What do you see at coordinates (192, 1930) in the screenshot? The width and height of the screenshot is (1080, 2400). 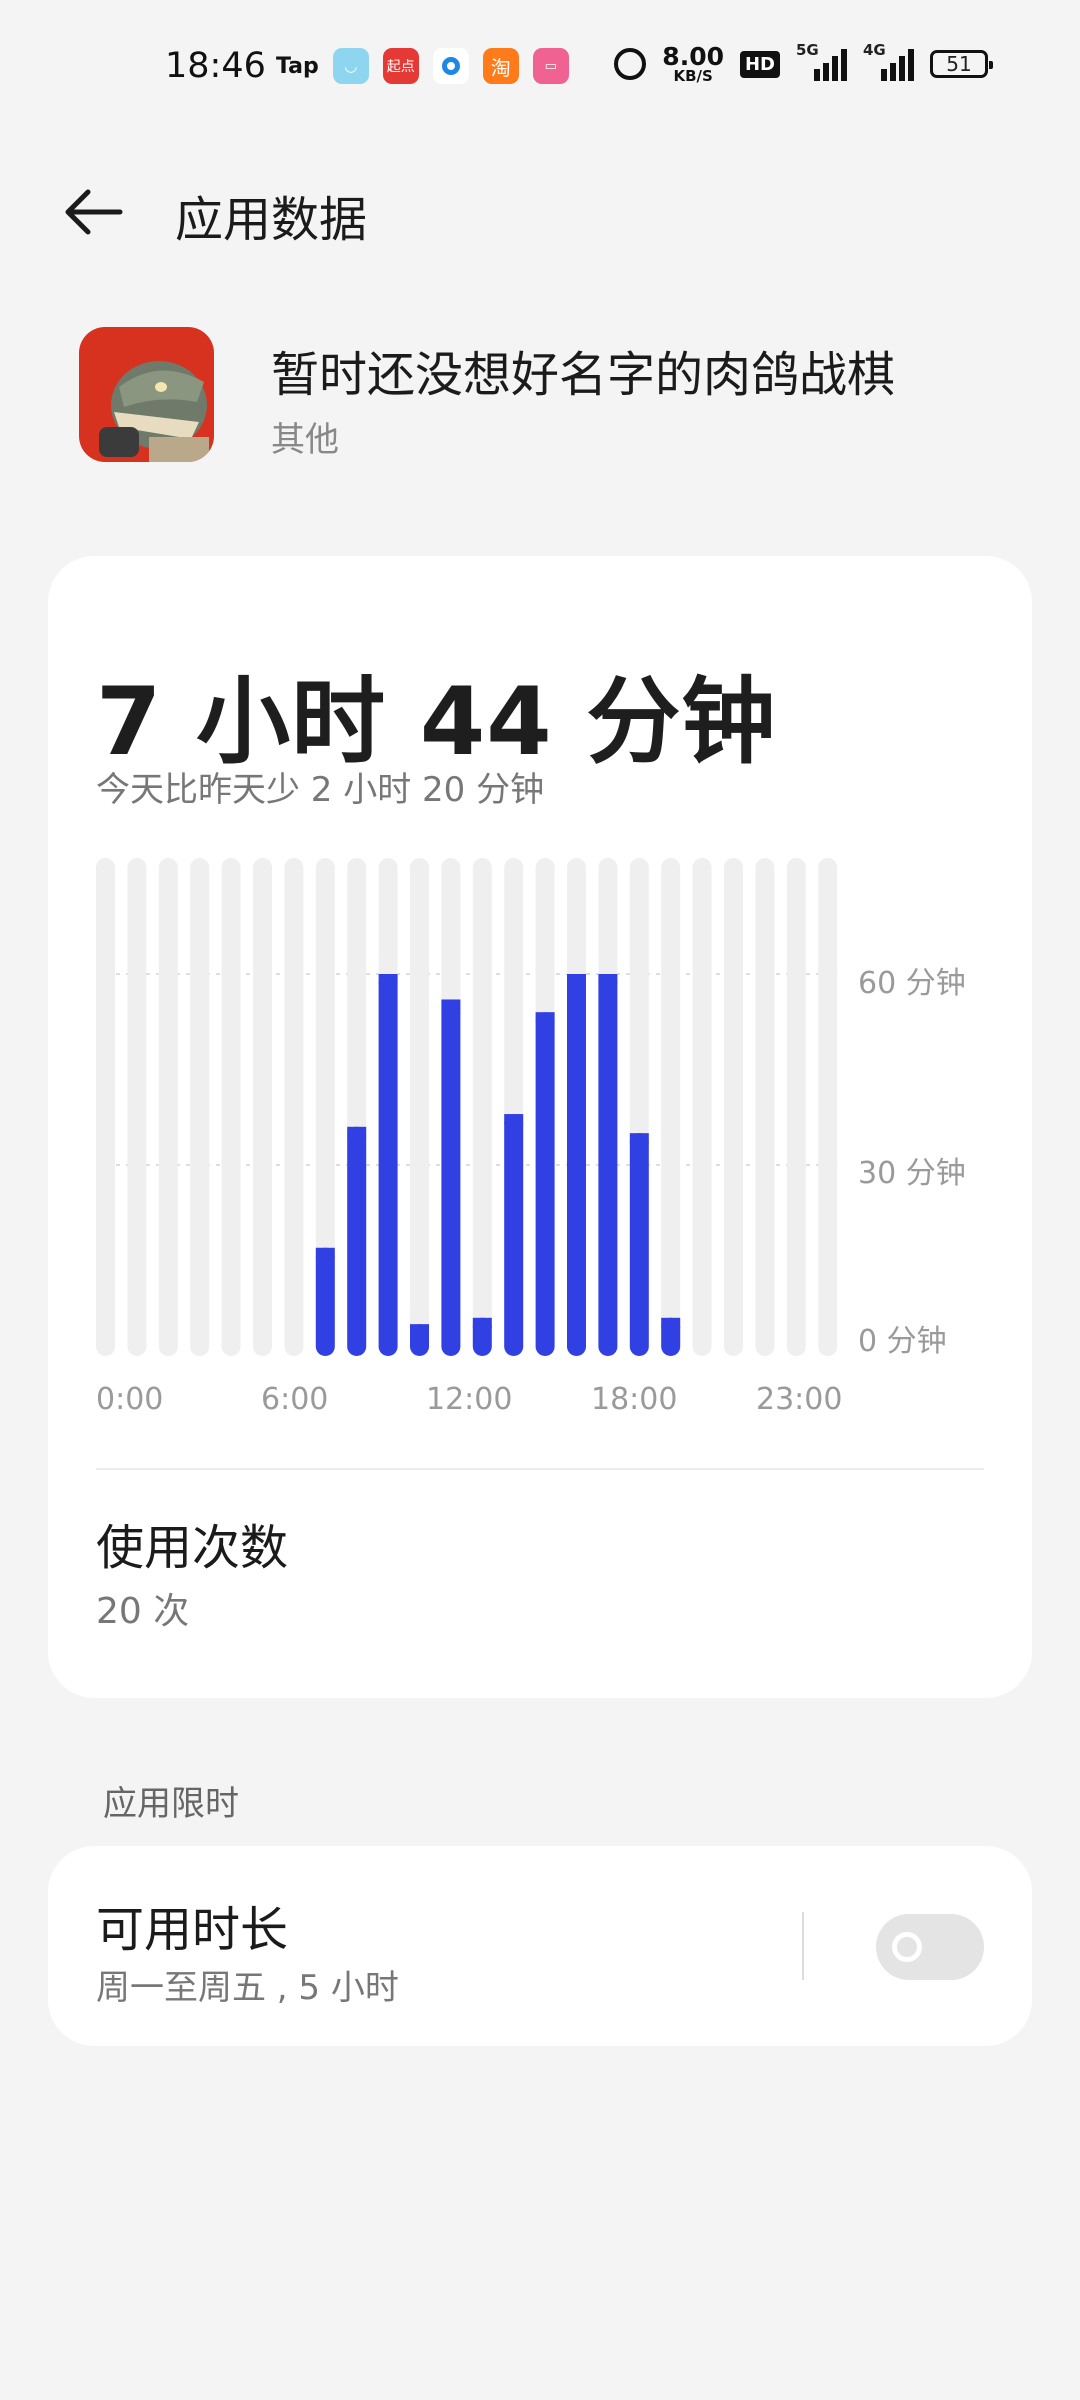 I see `time-limit-title: 可用时长` at bounding box center [192, 1930].